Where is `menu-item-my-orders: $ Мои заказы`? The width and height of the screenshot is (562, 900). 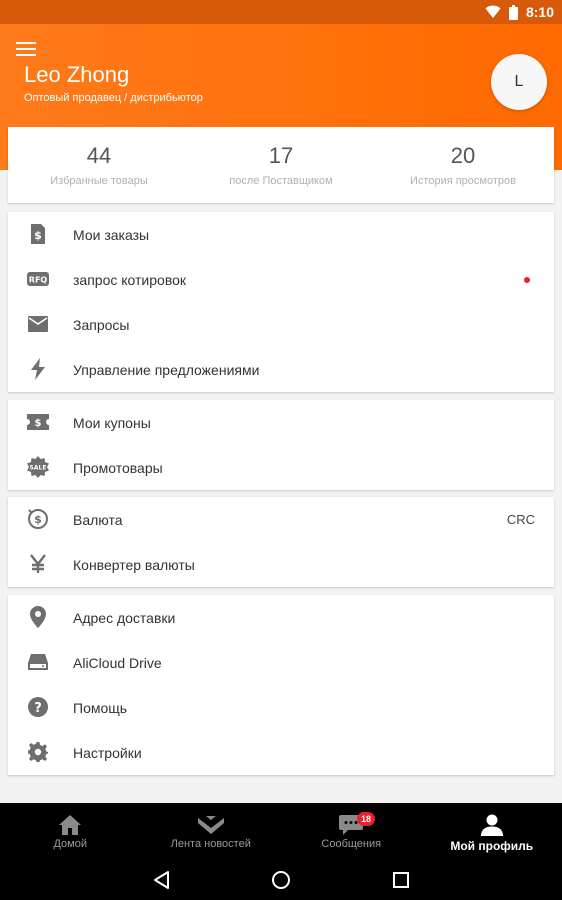
menu-item-my-orders: $ Мои заказы is located at coordinates (281, 234).